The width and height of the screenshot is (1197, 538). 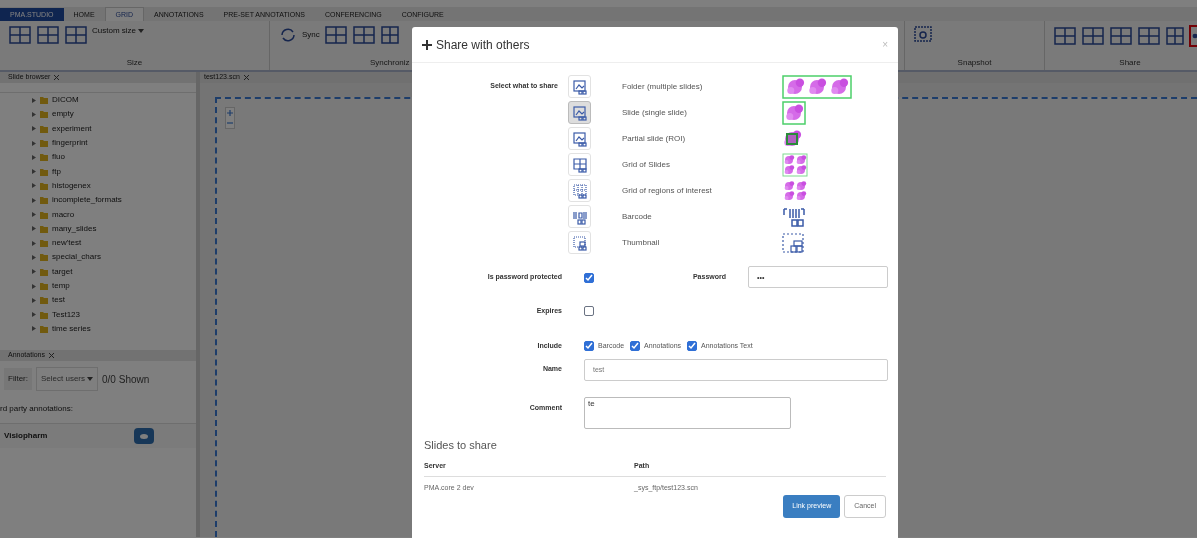 What do you see at coordinates (37, 409) in the screenshot?
I see `section-label: rd party annotations:` at bounding box center [37, 409].